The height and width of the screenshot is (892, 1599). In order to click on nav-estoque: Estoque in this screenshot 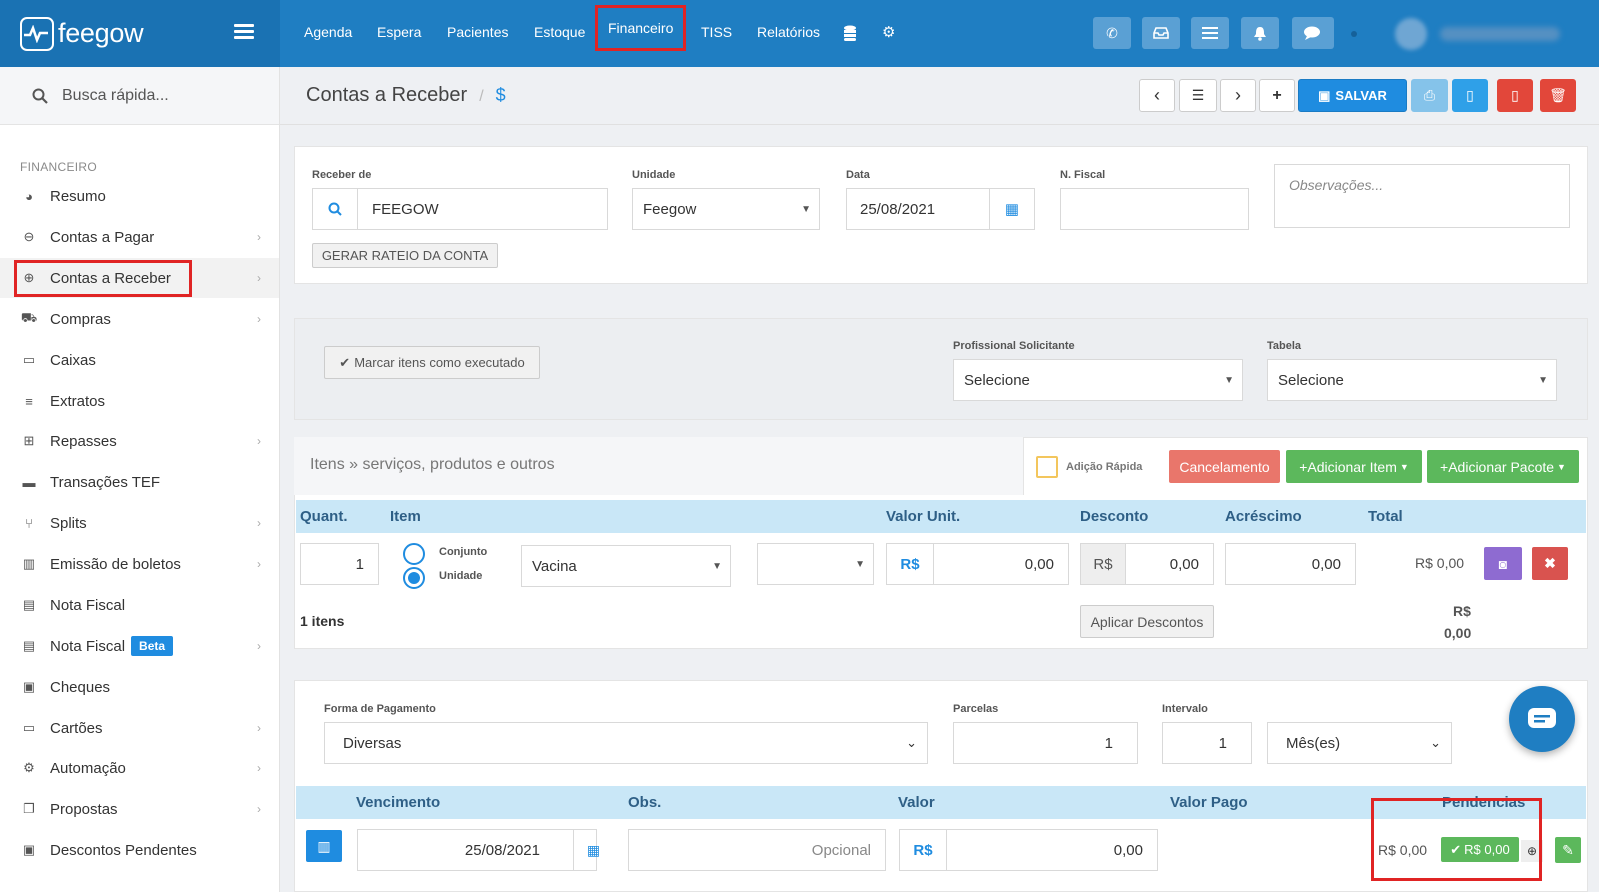, I will do `click(559, 33)`.